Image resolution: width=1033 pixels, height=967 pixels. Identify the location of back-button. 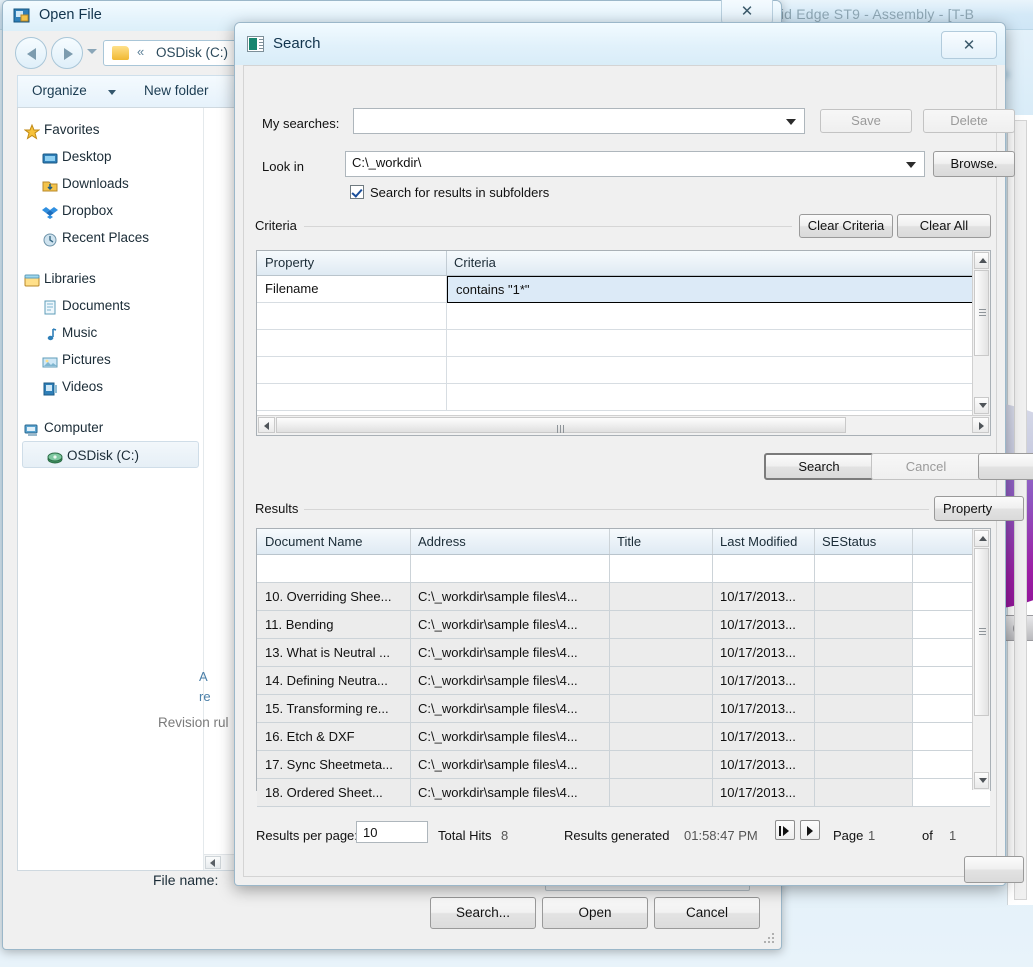
(31, 53).